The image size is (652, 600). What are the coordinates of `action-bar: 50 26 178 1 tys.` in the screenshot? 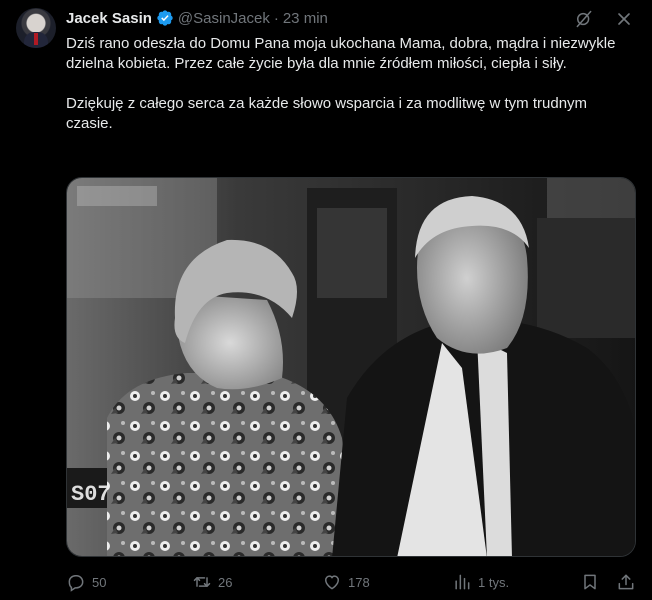 It's located at (351, 582).